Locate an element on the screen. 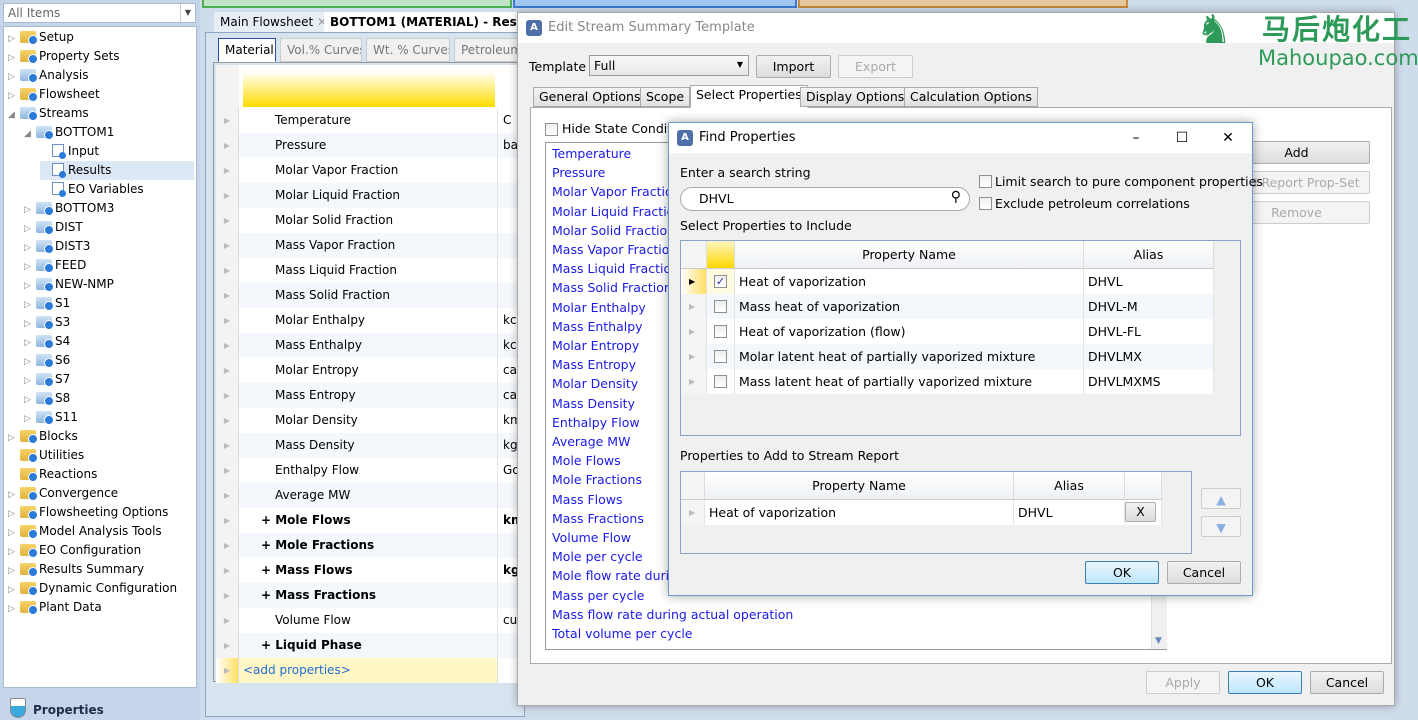 The width and height of the screenshot is (1418, 720). limit-pure-checkbox is located at coordinates (985, 181).